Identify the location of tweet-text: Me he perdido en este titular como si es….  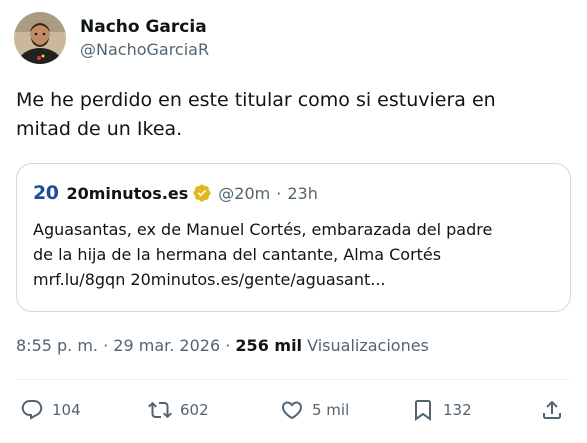
(293, 115).